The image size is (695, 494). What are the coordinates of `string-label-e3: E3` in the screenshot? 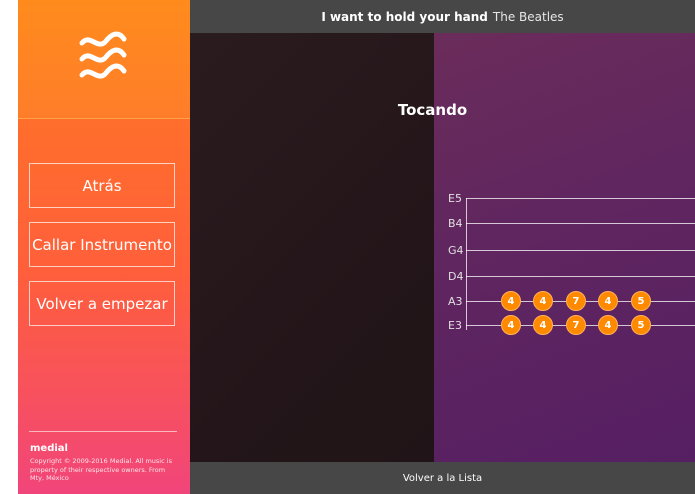 It's located at (455, 325).